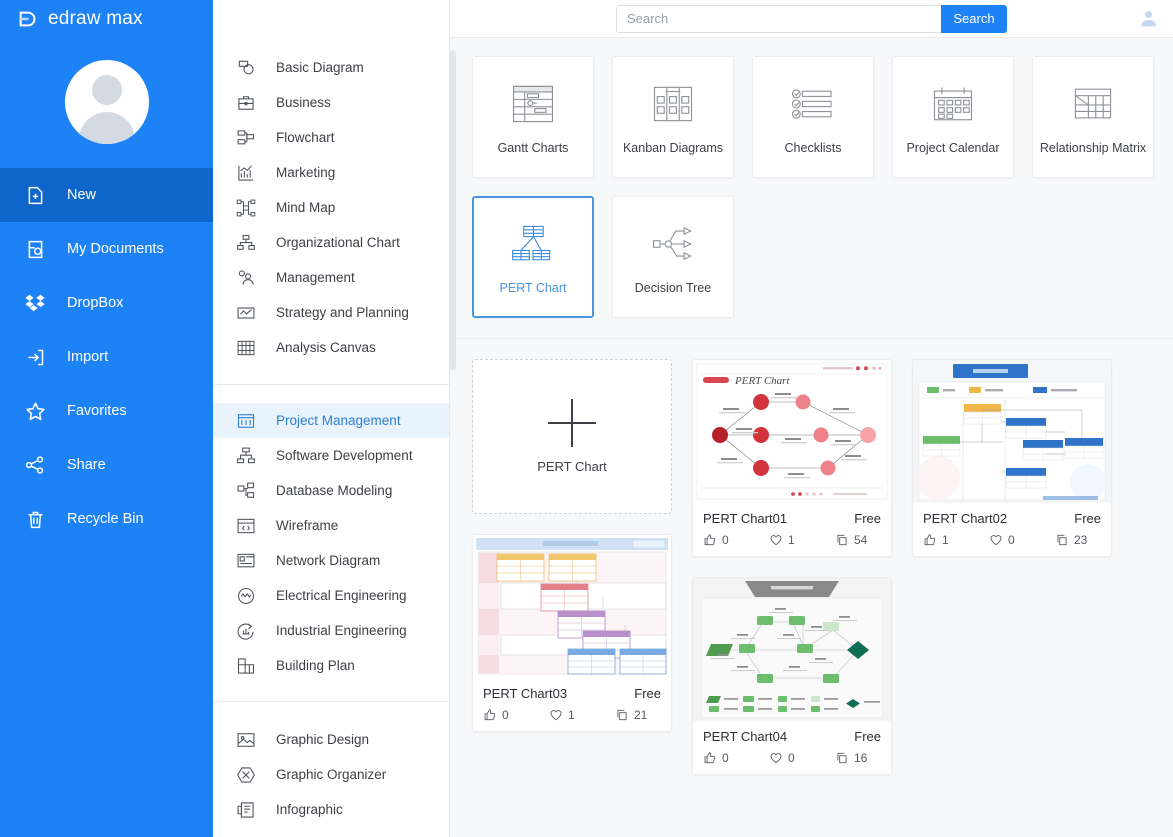  What do you see at coordinates (452, 210) in the screenshot?
I see `category-scrollbar-thumb` at bounding box center [452, 210].